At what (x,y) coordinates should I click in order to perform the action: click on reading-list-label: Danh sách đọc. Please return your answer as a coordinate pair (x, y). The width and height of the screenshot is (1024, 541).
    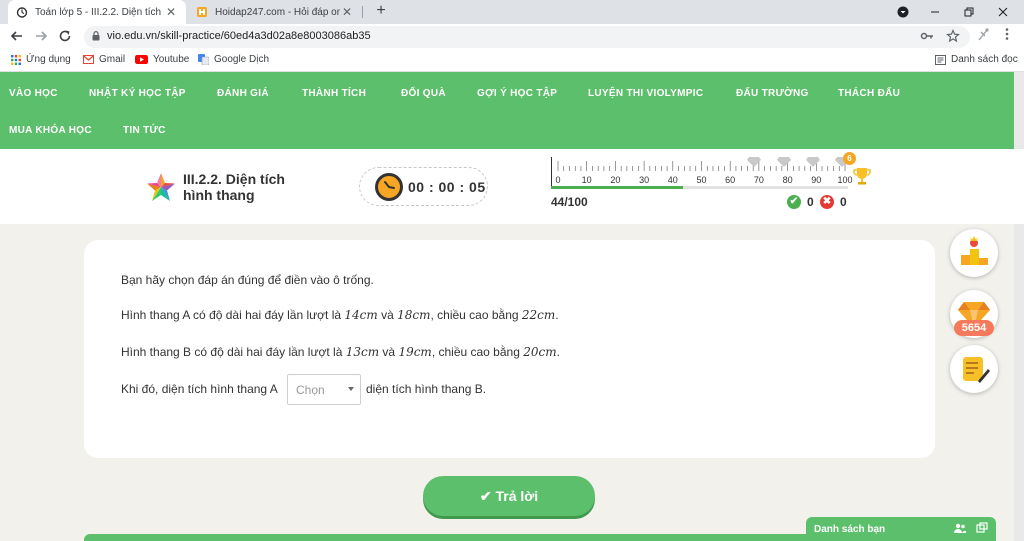
    Looking at the image, I should click on (984, 59).